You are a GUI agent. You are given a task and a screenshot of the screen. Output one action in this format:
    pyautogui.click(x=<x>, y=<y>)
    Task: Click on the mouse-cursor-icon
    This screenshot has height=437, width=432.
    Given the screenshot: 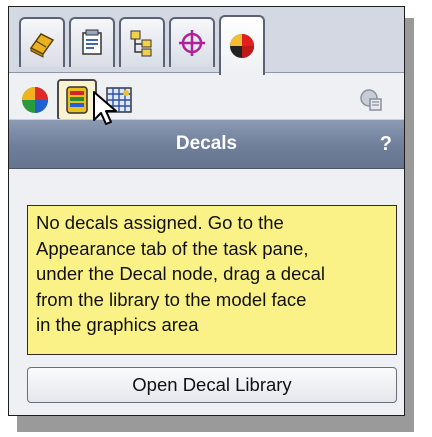 What is the action you would take?
    pyautogui.click(x=105, y=108)
    